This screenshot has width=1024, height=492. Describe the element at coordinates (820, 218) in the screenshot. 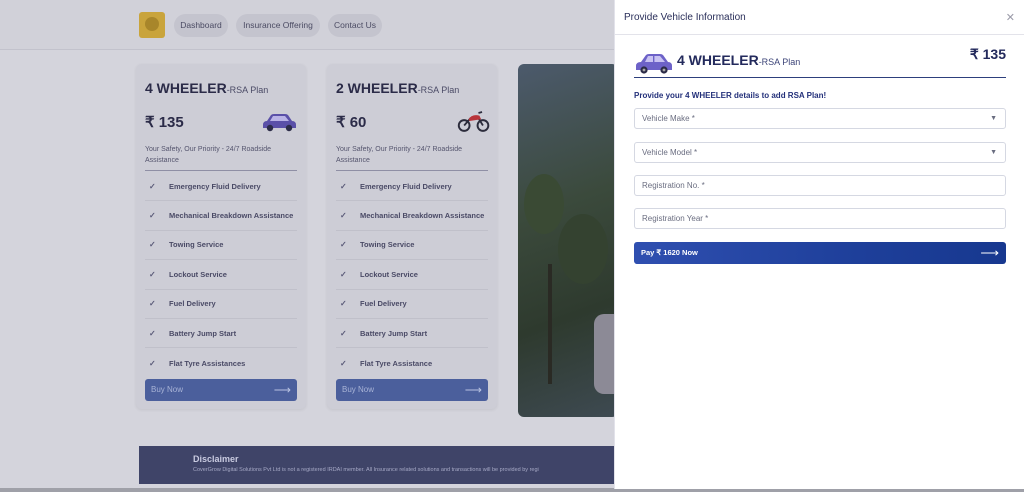

I see `registration-year-input` at that location.